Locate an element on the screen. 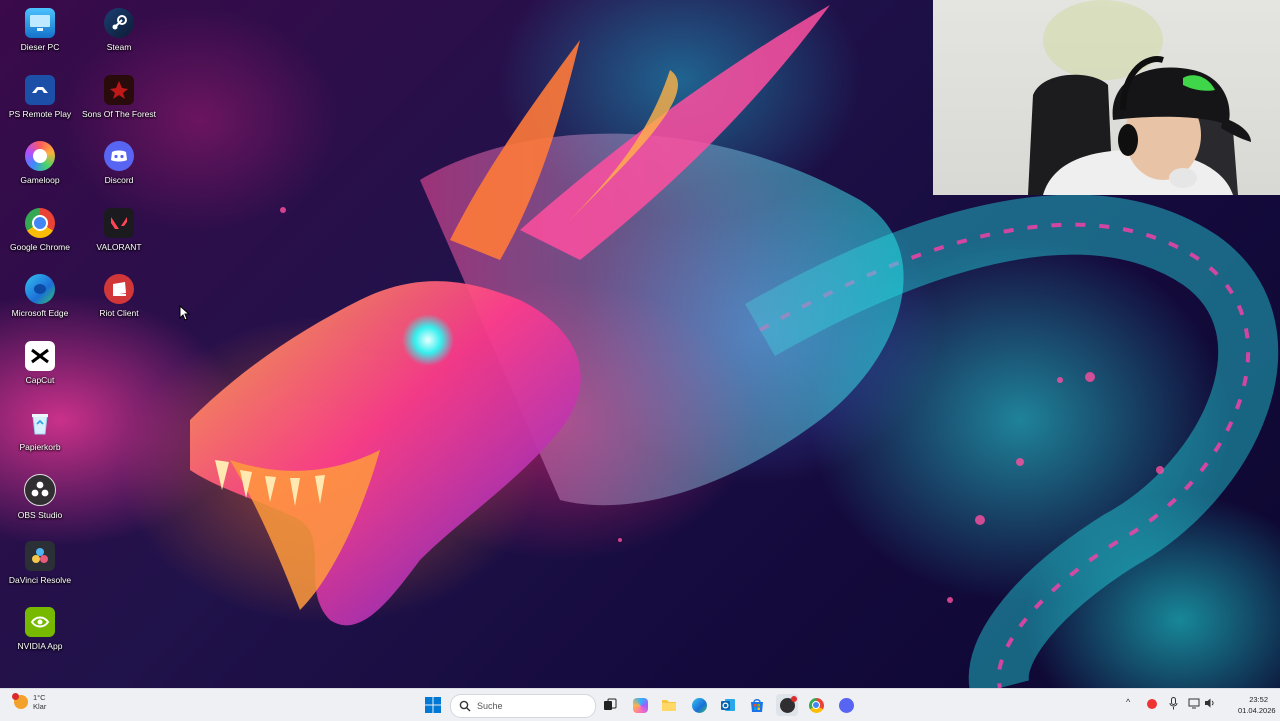 Image resolution: width=1280 pixels, height=721 pixels. taskbar-outlook is located at coordinates (728, 705).